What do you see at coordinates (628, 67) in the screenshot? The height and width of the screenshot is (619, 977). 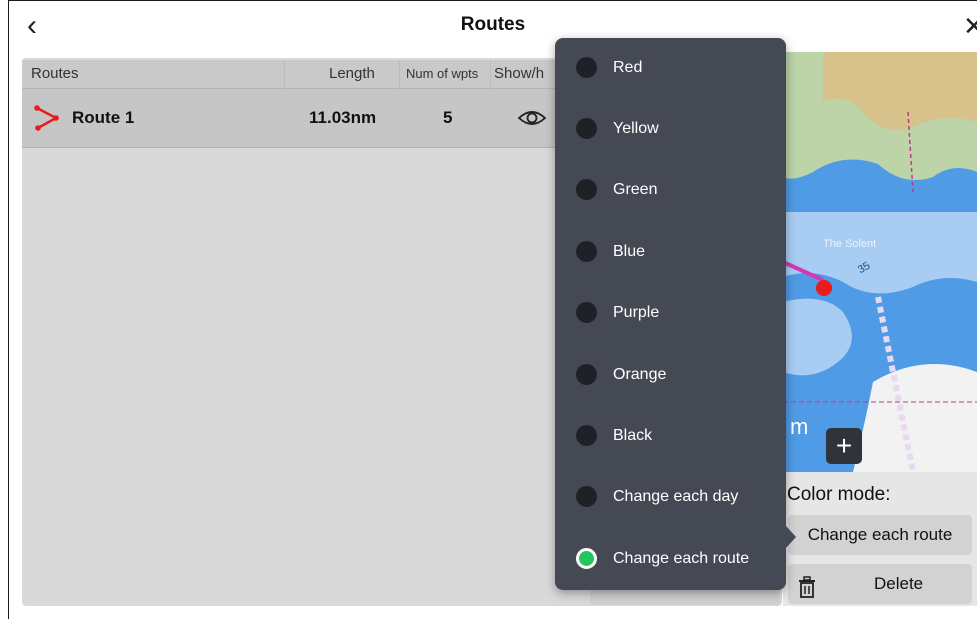 I see `color-option-label: Red` at bounding box center [628, 67].